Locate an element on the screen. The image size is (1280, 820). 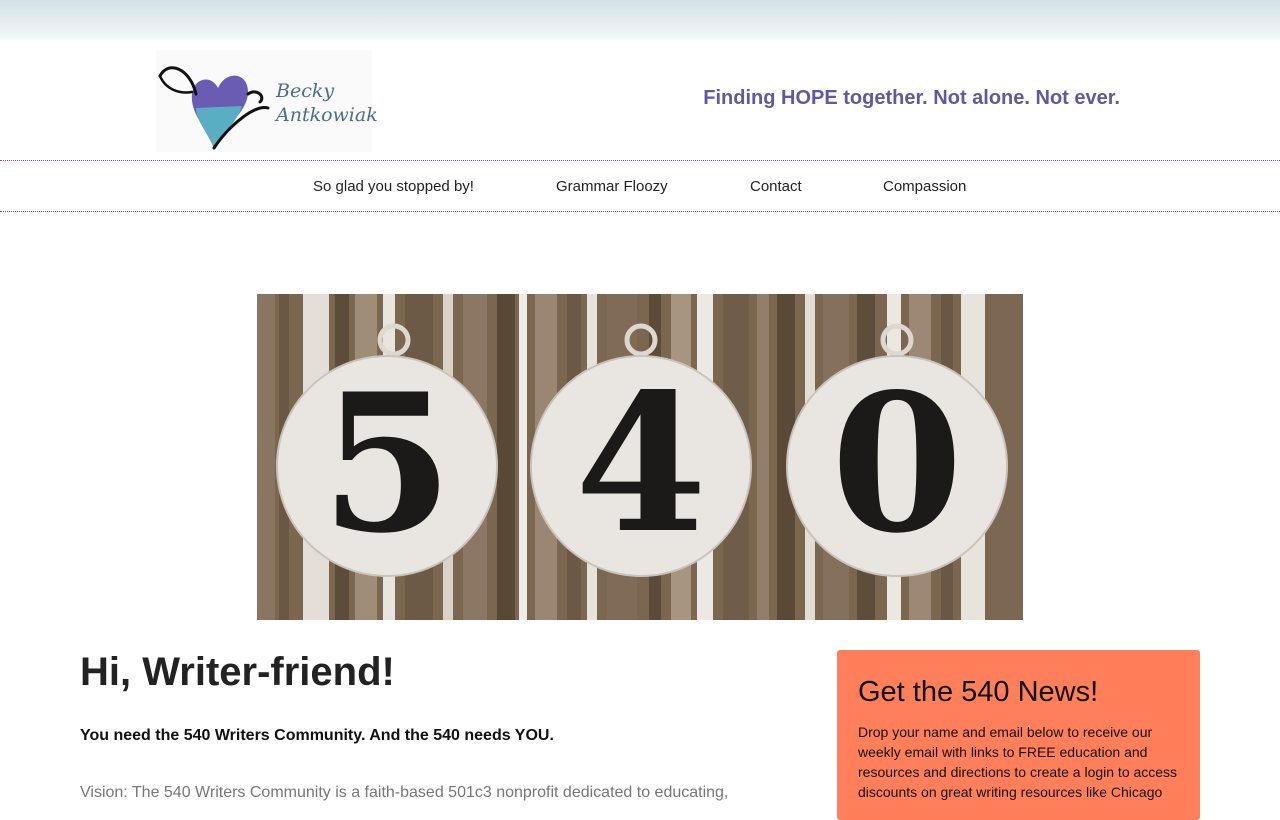
digit-4: 4 is located at coordinates (641, 463).